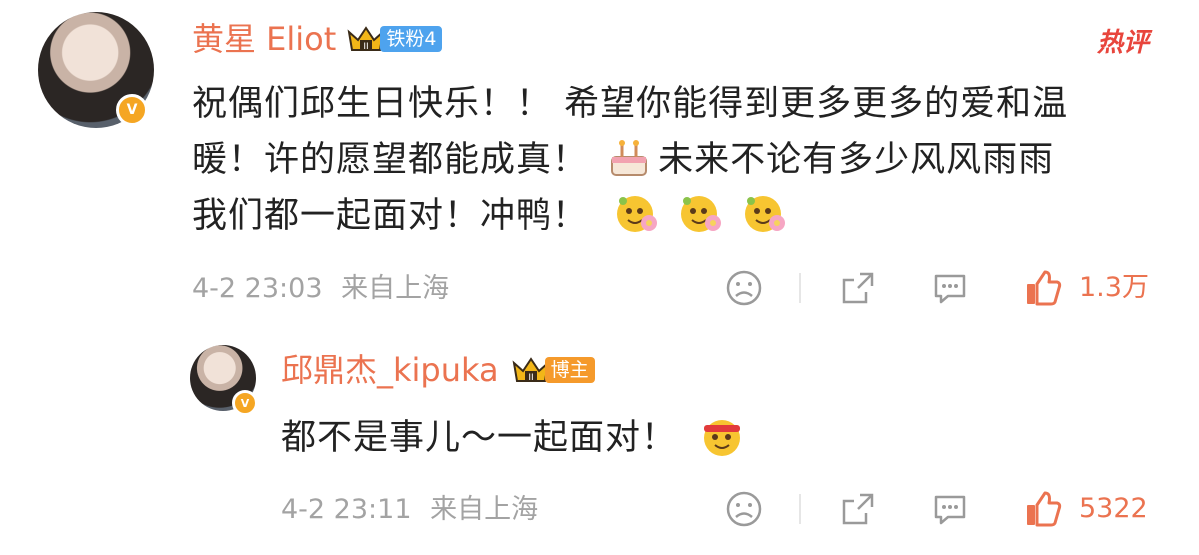 The image size is (1199, 555). Describe the element at coordinates (1114, 287) in the screenshot. I see `like-count: 1.3万` at that location.